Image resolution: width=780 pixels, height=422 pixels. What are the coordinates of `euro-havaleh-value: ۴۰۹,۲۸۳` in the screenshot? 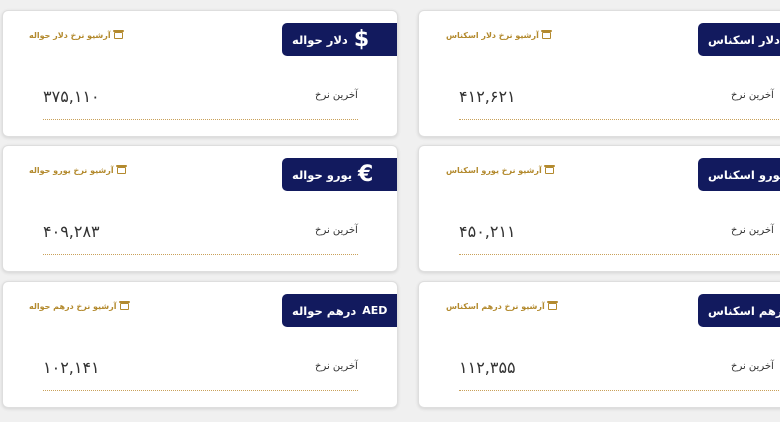 It's located at (71, 231).